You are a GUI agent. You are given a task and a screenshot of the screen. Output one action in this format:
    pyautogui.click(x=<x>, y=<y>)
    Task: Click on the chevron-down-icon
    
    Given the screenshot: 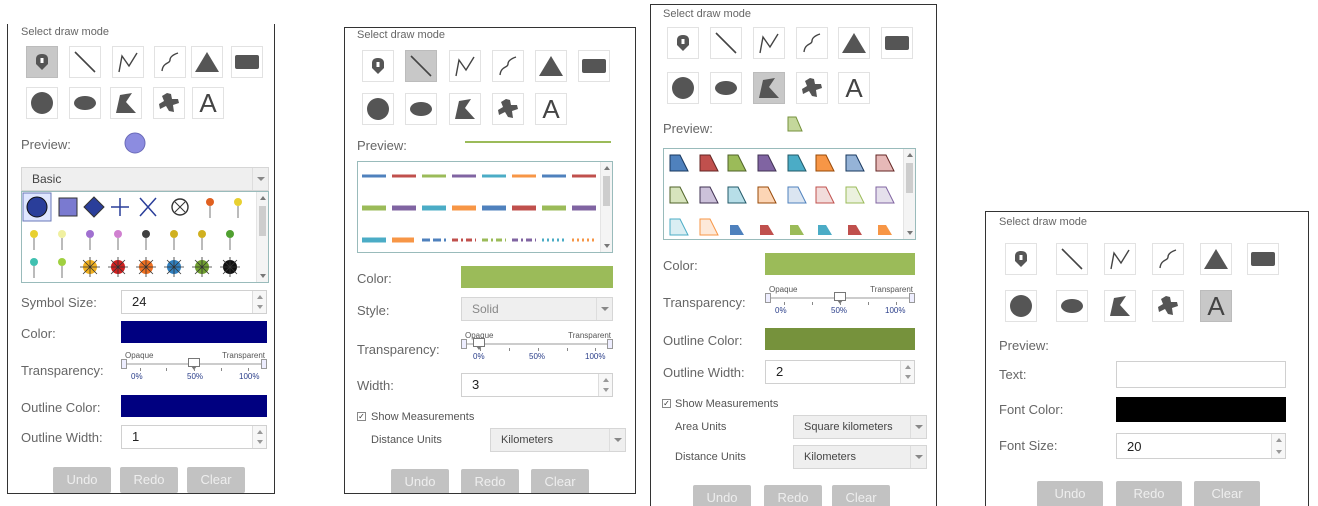 What is the action you would take?
    pyautogui.click(x=260, y=179)
    